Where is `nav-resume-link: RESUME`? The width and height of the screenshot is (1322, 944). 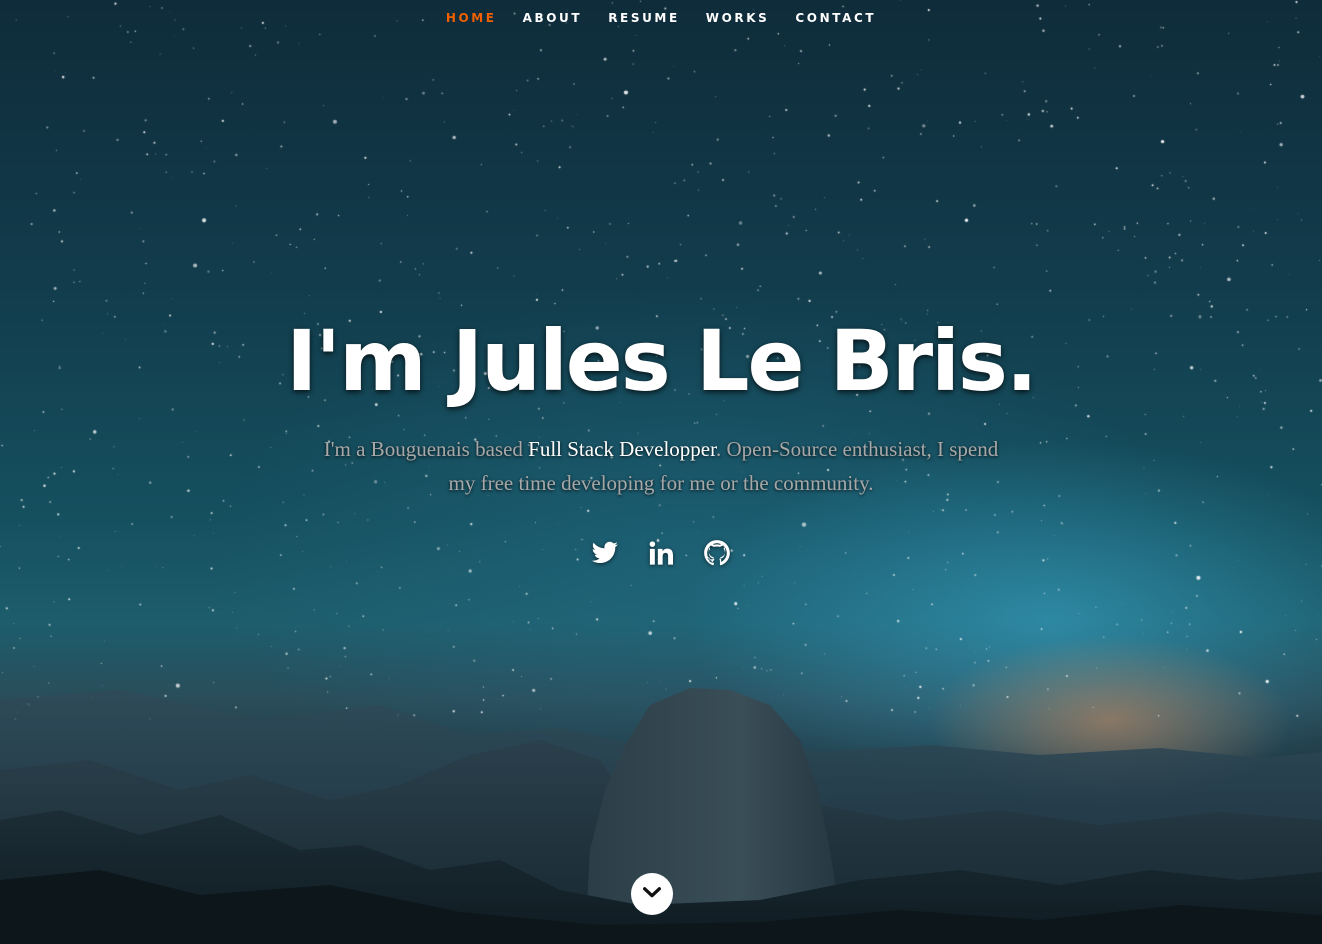
nav-resume-link: RESUME is located at coordinates (644, 18).